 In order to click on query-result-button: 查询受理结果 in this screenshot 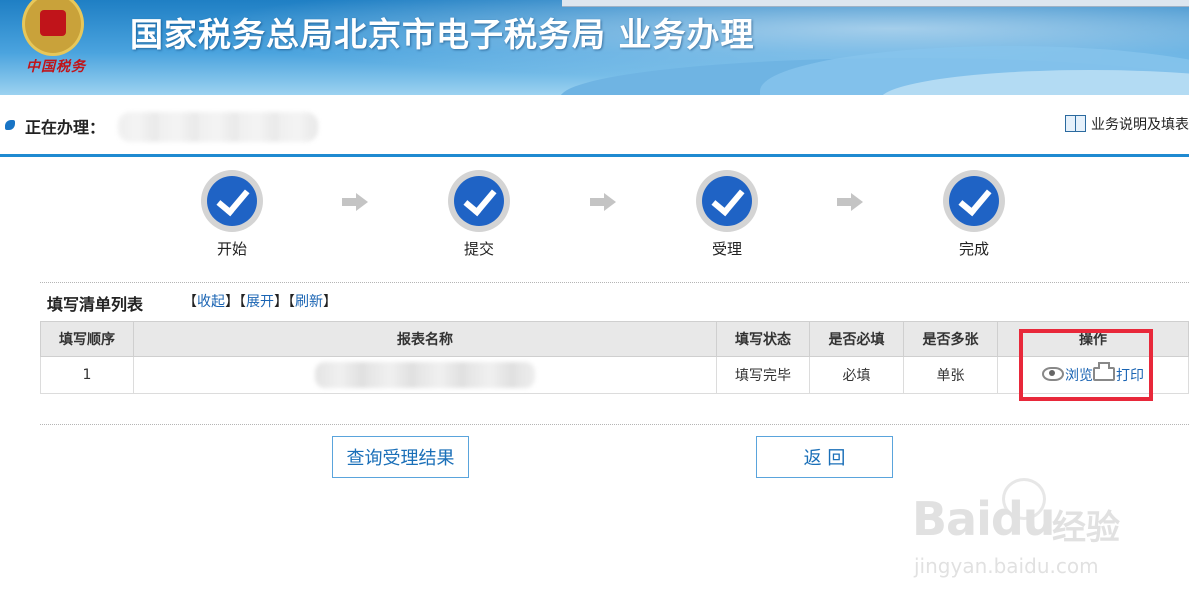, I will do `click(400, 457)`.